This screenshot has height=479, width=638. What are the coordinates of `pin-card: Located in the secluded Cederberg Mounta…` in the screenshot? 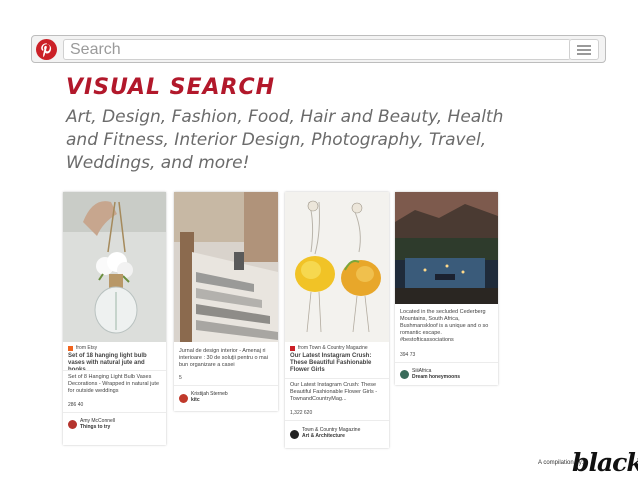 It's located at (446, 288).